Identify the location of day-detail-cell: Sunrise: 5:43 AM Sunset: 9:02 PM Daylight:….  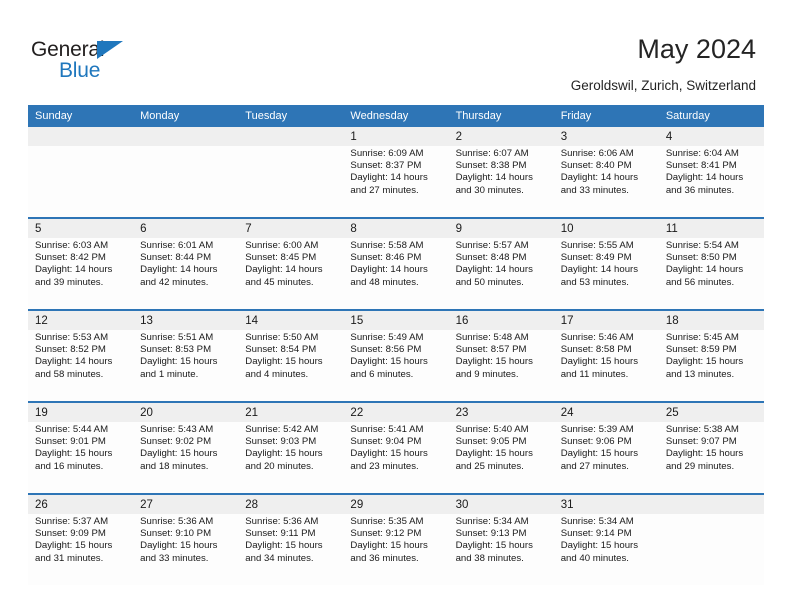
(186, 457).